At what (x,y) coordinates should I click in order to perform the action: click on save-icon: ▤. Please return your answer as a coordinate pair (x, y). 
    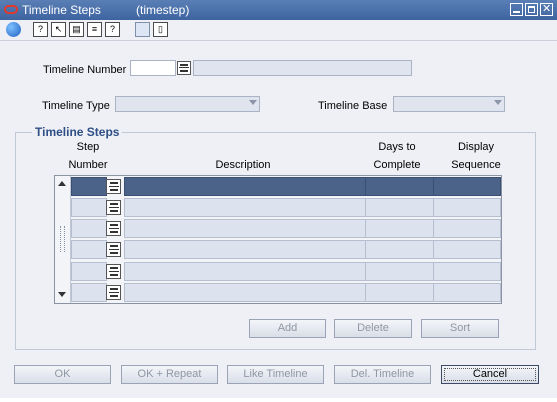
    Looking at the image, I should click on (76, 29).